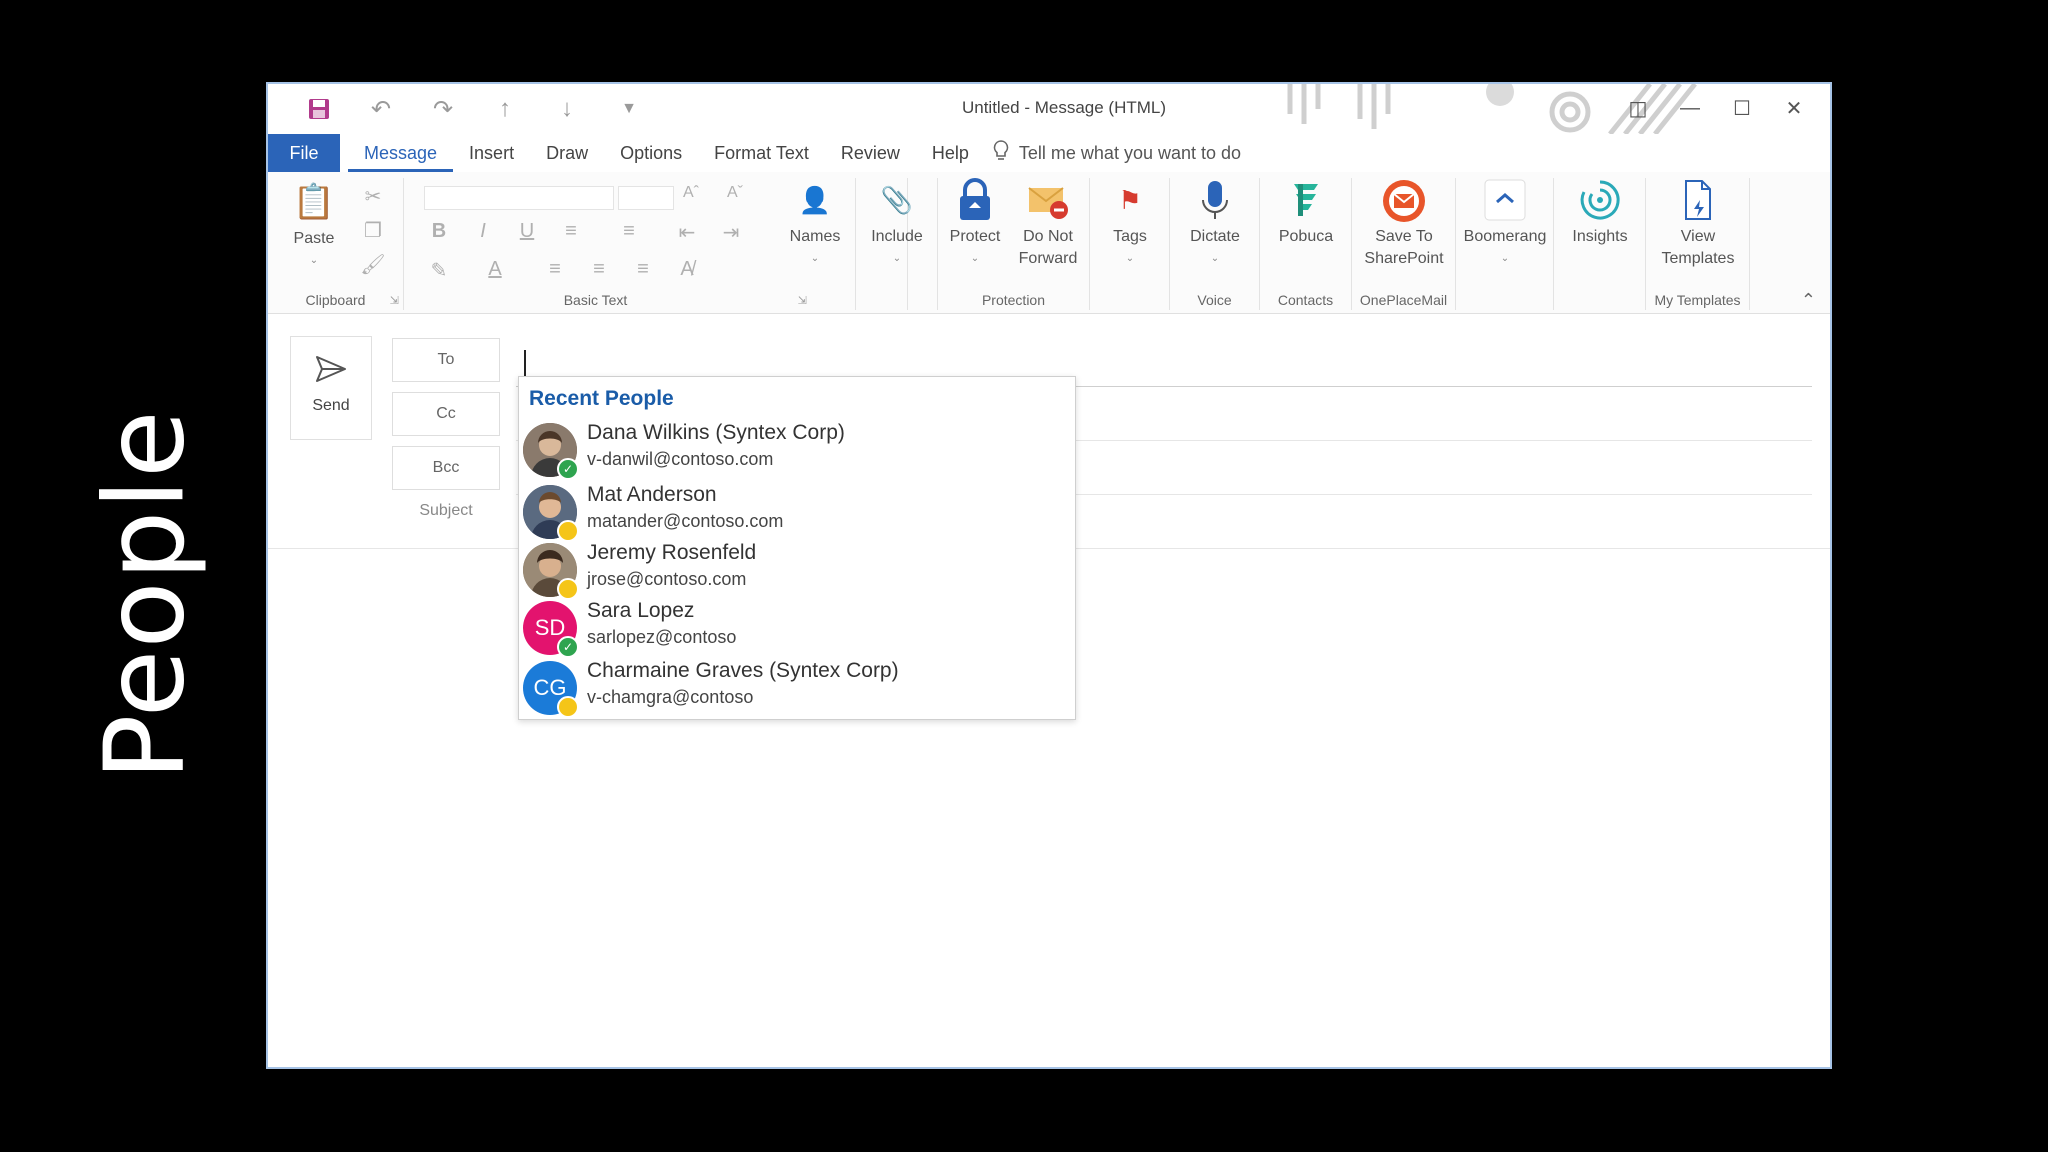 This screenshot has height=1152, width=2048. What do you see at coordinates (1697, 300) in the screenshot?
I see `group-label-my-templates: My Templates` at bounding box center [1697, 300].